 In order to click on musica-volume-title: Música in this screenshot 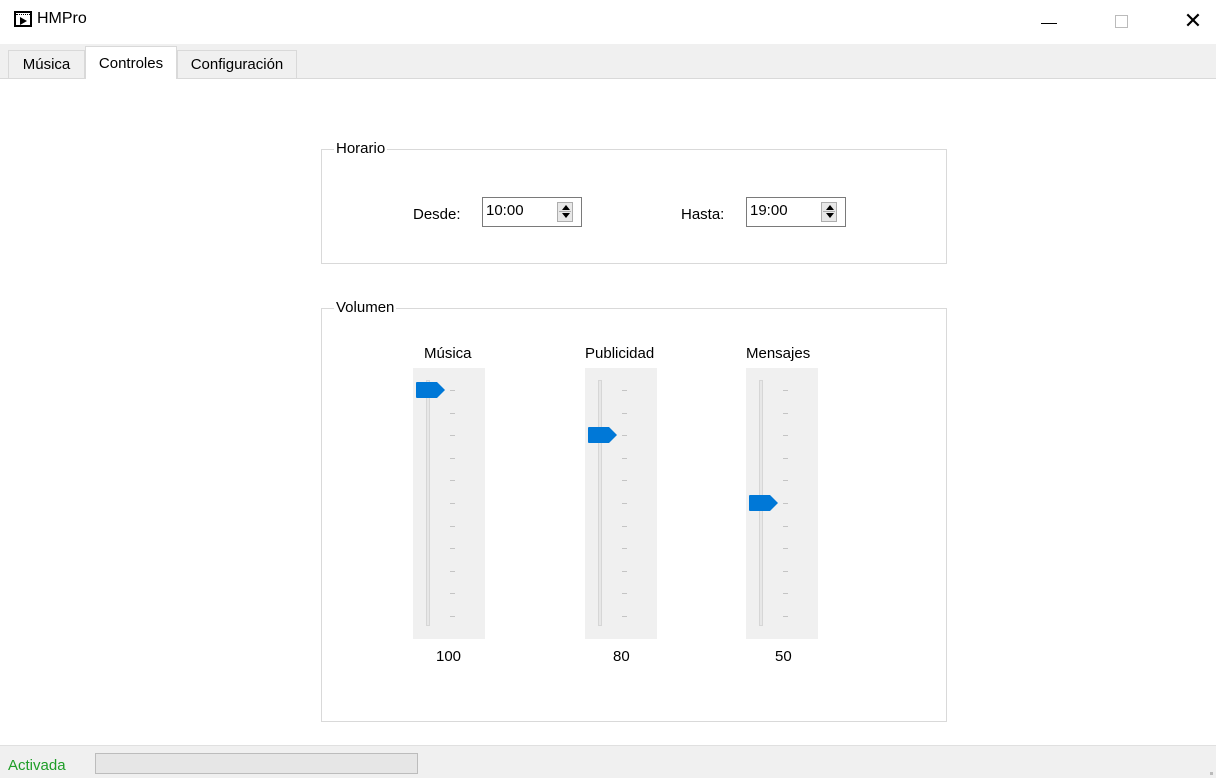, I will do `click(448, 353)`.